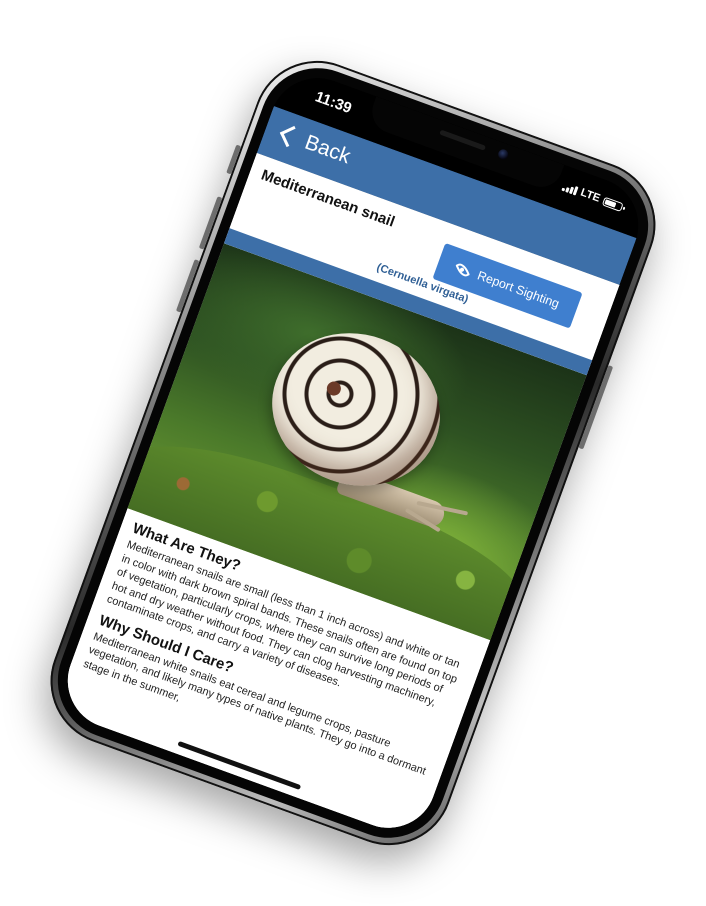 The image size is (706, 906). I want to click on signal-icon, so click(570, 188).